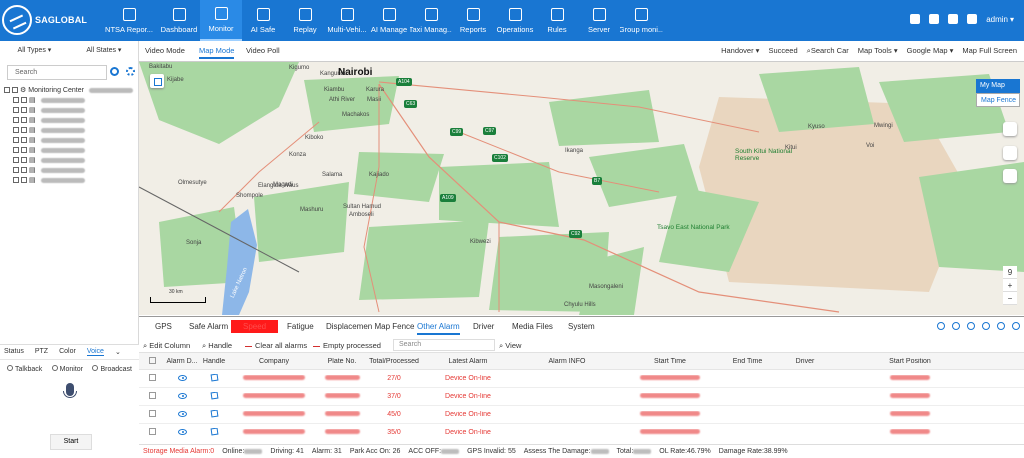 The image size is (1024, 458). What do you see at coordinates (581, 397) in the screenshot?
I see `table-row: 37/0 Device On-line` at bounding box center [581, 397].